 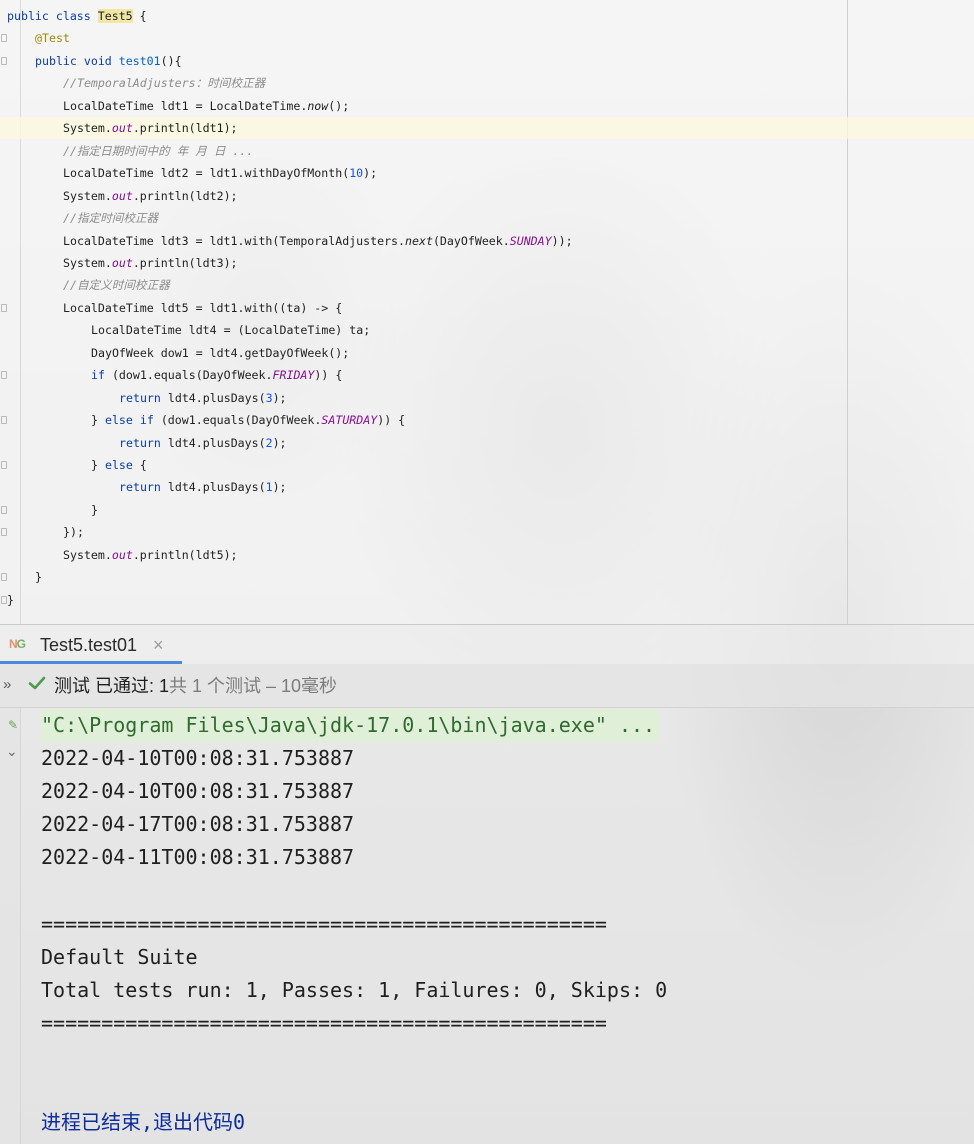 What do you see at coordinates (143, 1122) in the screenshot?
I see `process-exit-line: 进程已结束,退出代码0` at bounding box center [143, 1122].